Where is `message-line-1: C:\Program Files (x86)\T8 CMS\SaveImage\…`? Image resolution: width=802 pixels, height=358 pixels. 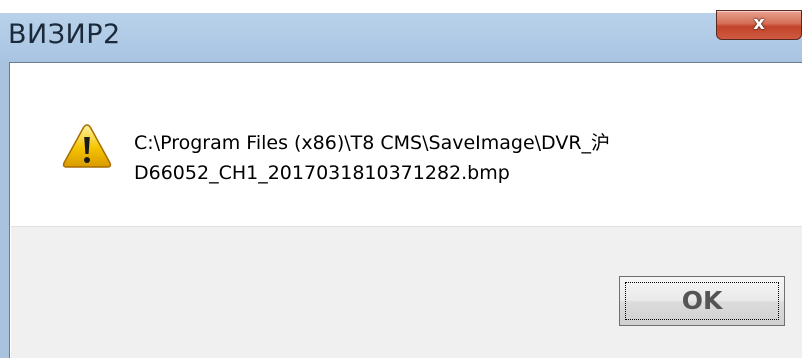
message-line-1: C:\Program Files (x86)\T8 CMS\SaveImage\… is located at coordinates (372, 143).